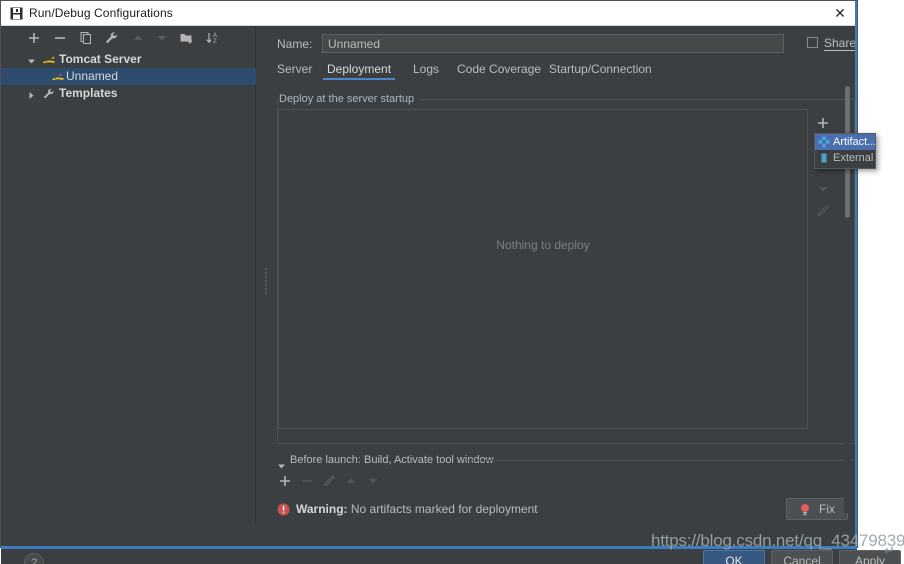 The height and width of the screenshot is (564, 904). Describe the element at coordinates (553, 43) in the screenshot. I see `name-input` at that location.